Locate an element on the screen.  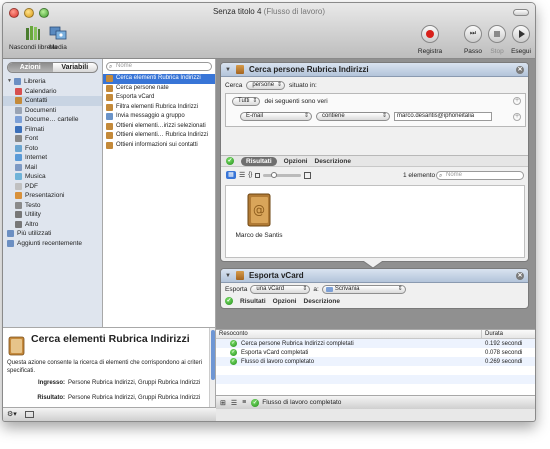
find-people-header: ▼ Cerca persone Rubrica Indirizzi ✕ is located at coordinates (374, 70).